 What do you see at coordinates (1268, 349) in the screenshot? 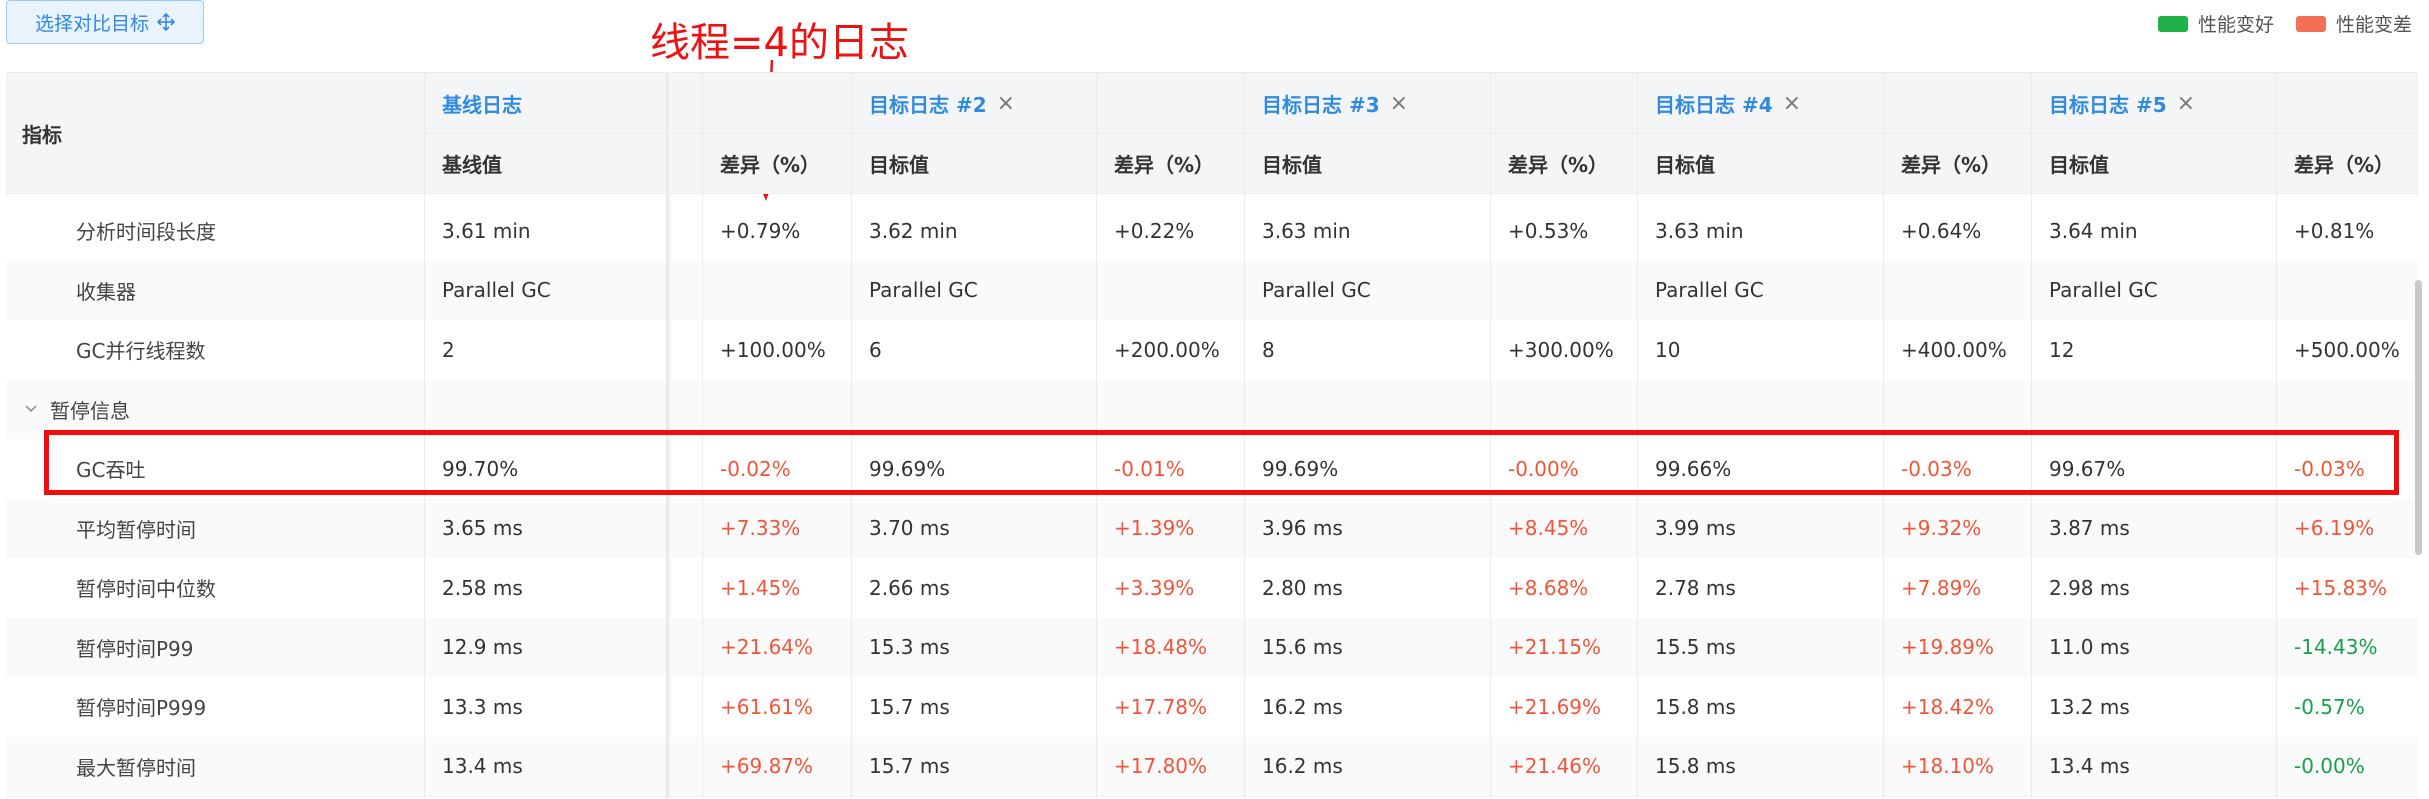
I see `value-cell: 8` at bounding box center [1268, 349].